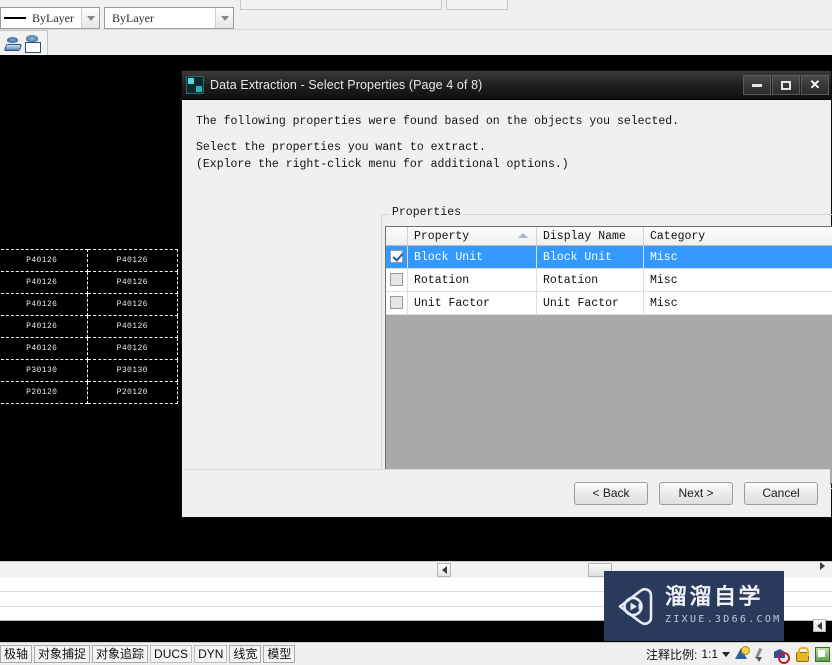 Image resolution: width=832 pixels, height=665 pixels. Describe the element at coordinates (590, 303) in the screenshot. I see `cell-display-name: Unit Factor` at that location.